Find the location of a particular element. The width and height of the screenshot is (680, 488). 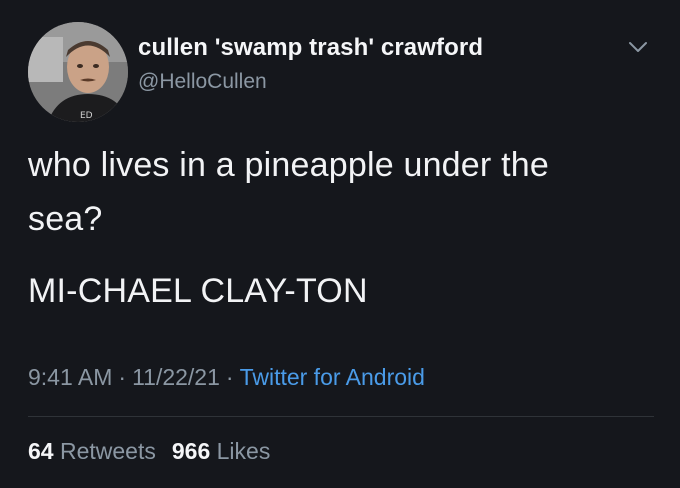

tweet-text-line: who lives in a pineapple under the is located at coordinates (288, 165).